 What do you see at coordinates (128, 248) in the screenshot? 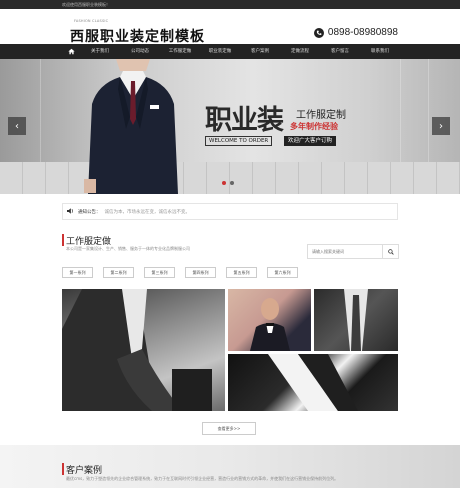
I see `section-description: 本公司是一家集设计、生产、销售、服务于一体的专业化品牌制服公司` at bounding box center [128, 248].